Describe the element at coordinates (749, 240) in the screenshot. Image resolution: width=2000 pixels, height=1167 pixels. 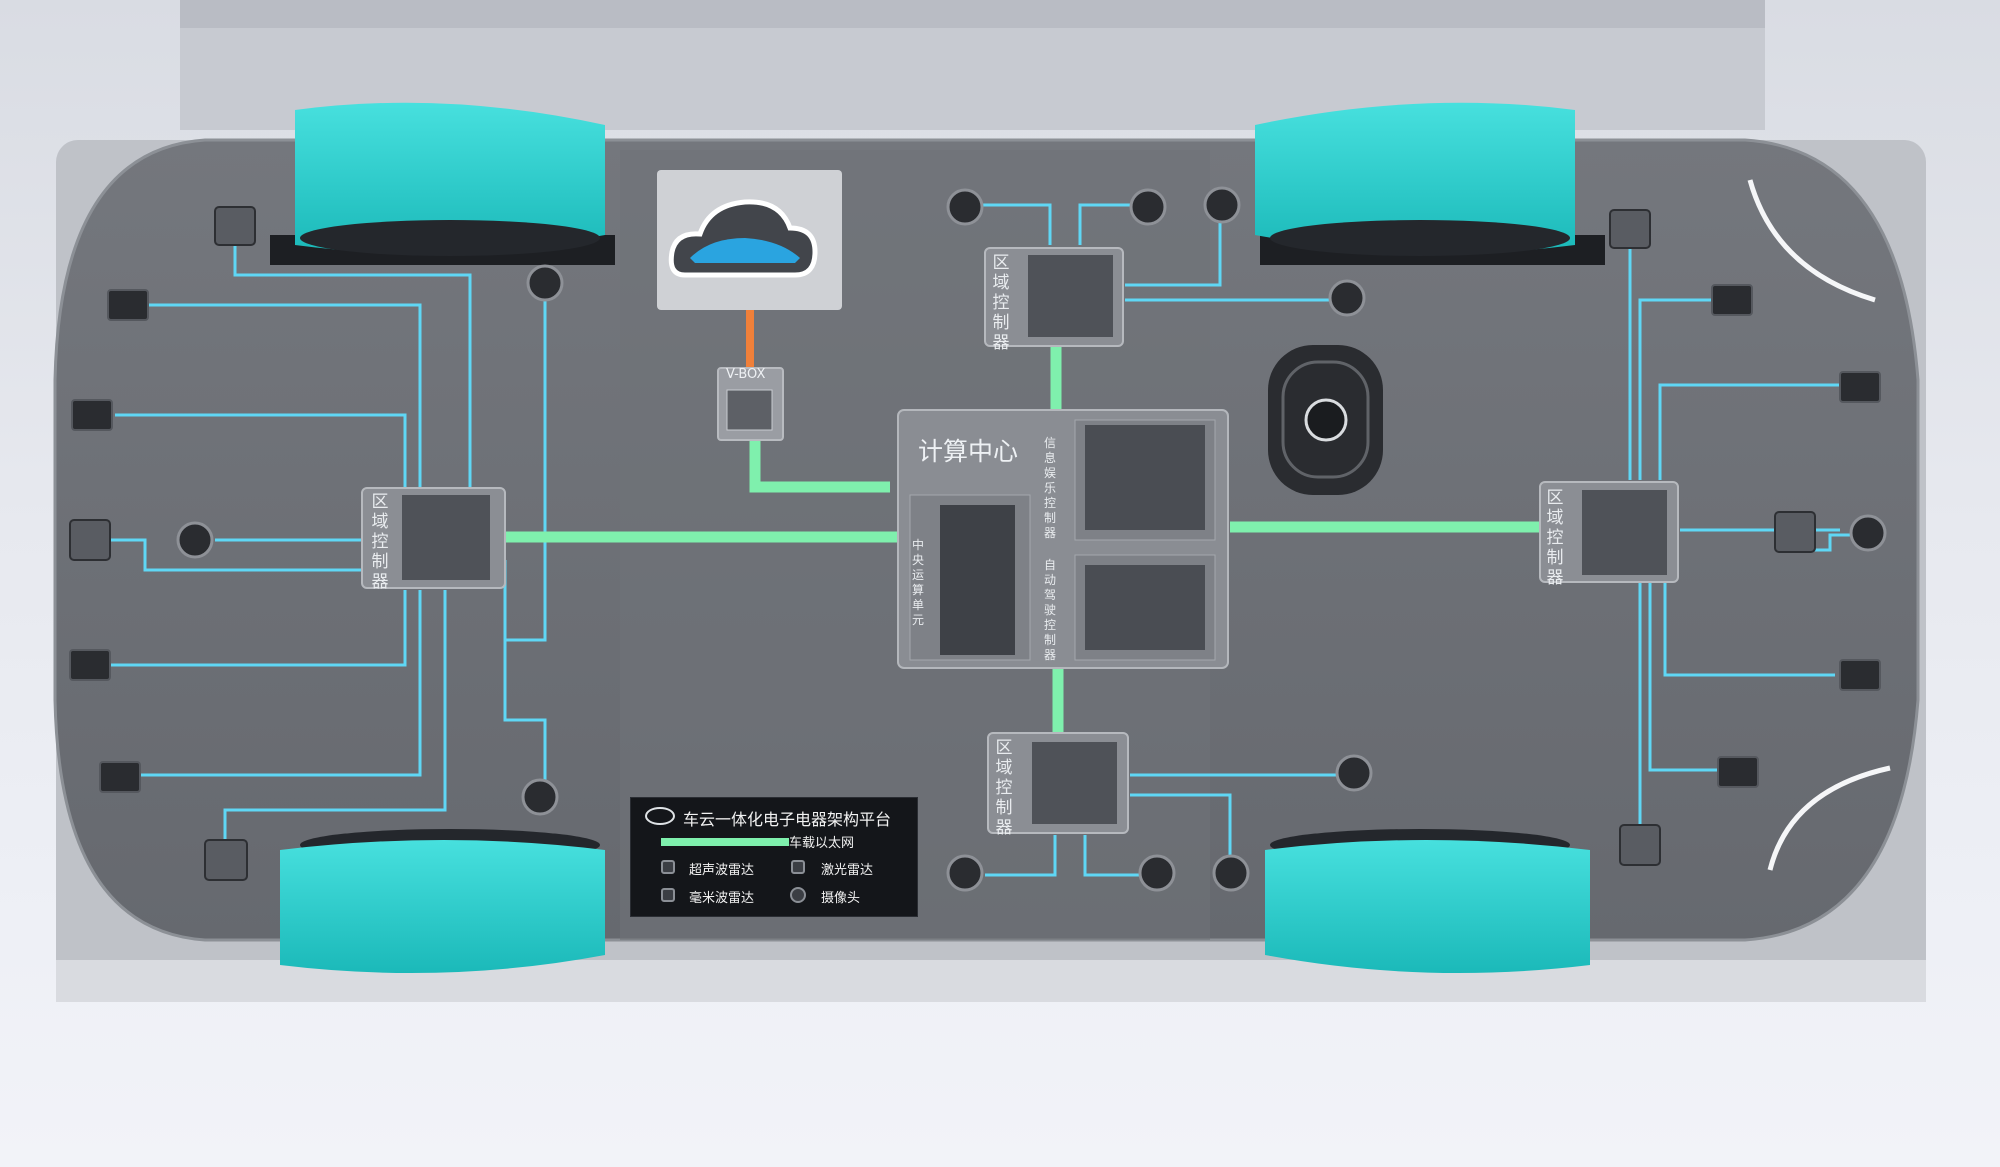
I see `cloud-box` at that location.